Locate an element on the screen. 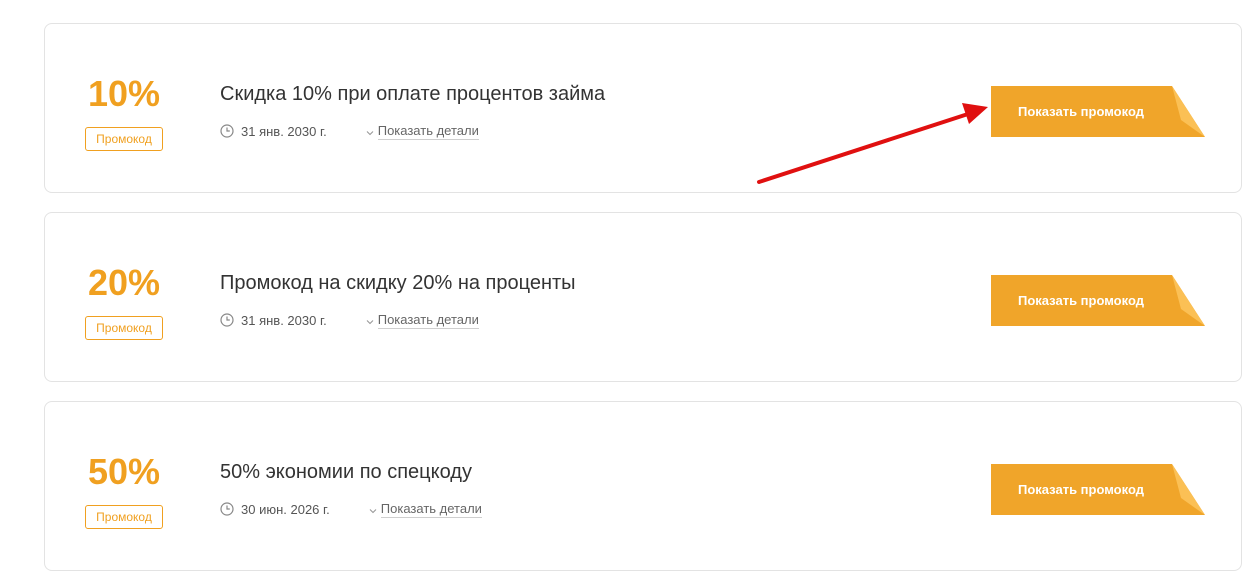 The width and height of the screenshot is (1250, 586). discount-percent: 20% is located at coordinates (124, 282).